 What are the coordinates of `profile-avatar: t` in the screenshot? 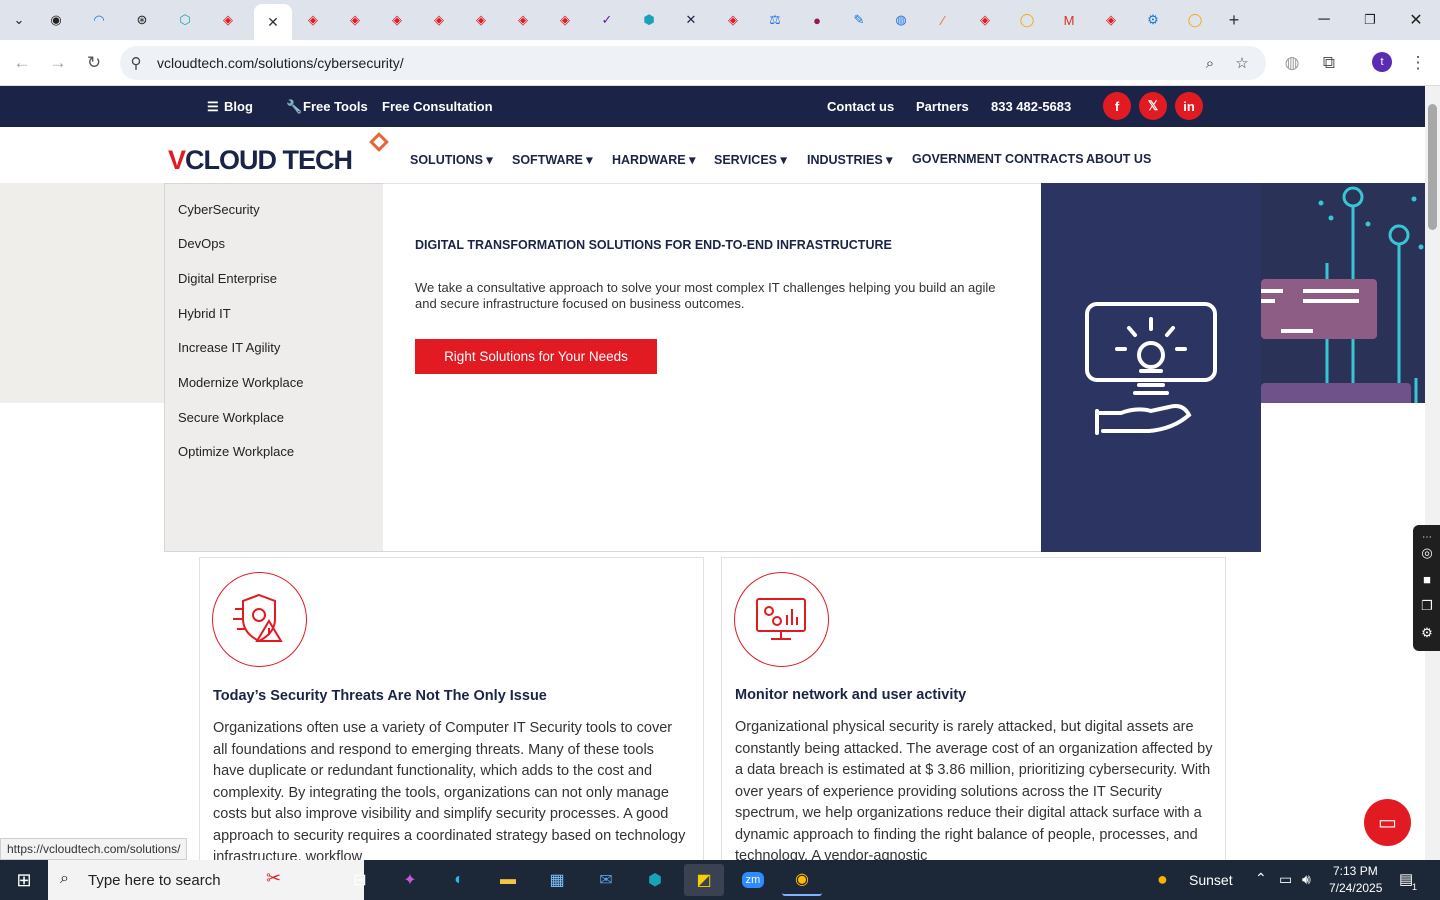 It's located at (1382, 62).